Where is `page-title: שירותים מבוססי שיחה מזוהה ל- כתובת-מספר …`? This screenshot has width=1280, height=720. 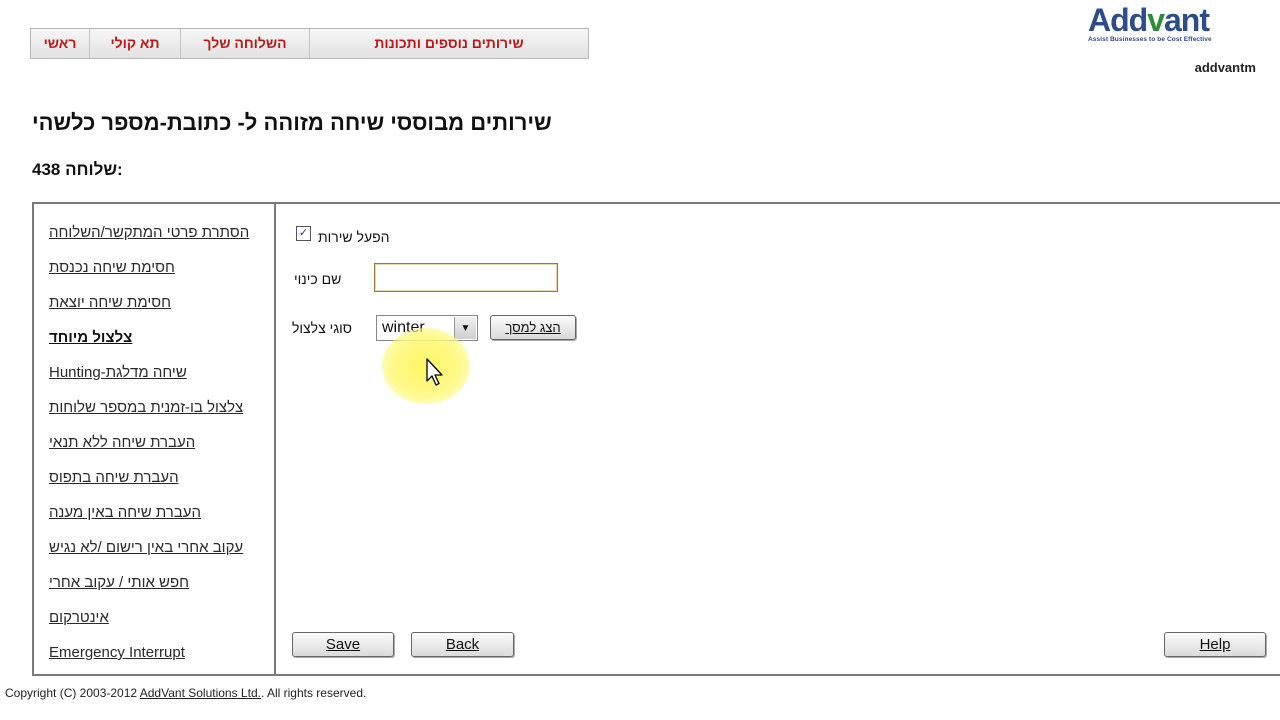
page-title: שירותים מבוססי שיחה מזוהה ל- כתובת-מספר … is located at coordinates (292, 122).